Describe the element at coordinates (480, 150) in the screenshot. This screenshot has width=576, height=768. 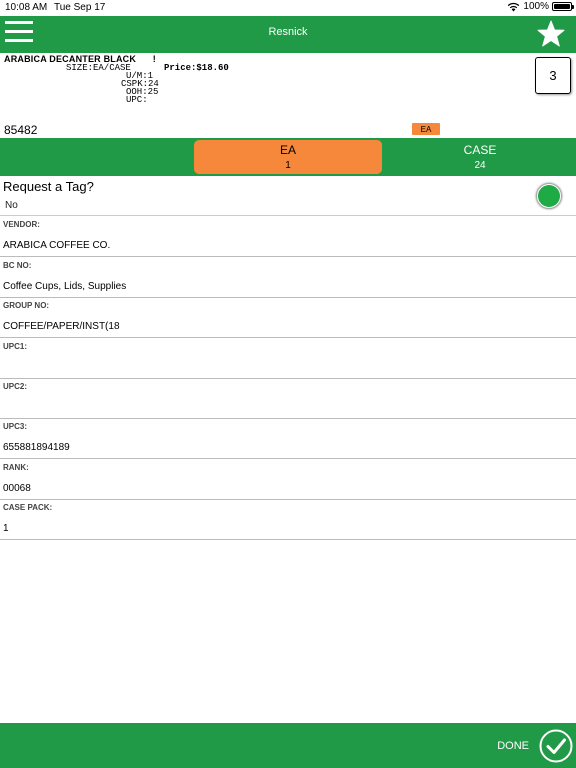
I see `uom-option-label: CASE` at that location.